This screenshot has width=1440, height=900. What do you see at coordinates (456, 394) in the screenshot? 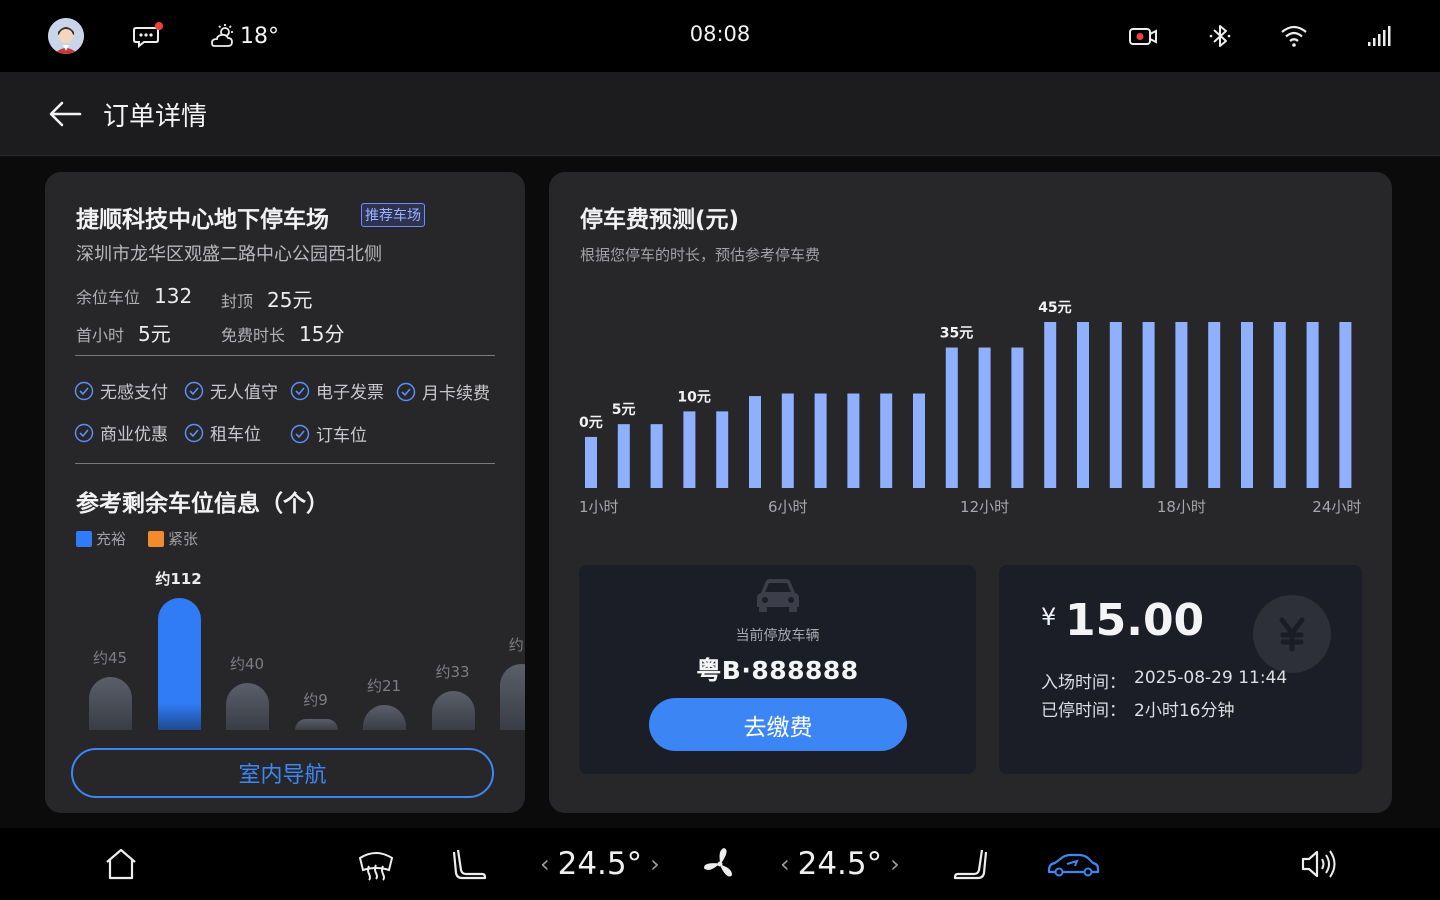
I see `feature-label: 月卡续费` at bounding box center [456, 394].